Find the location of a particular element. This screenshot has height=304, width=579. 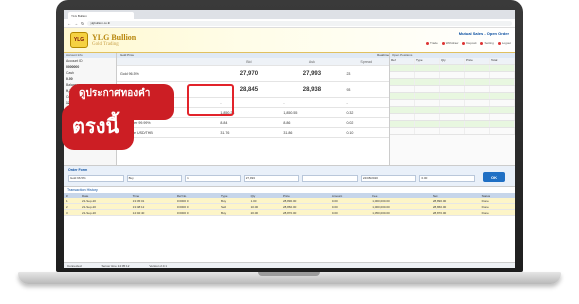

order-fields: Gold 96.5% Buy 1 27,993 24/08/2020 0.00 is located at coordinates (272, 178).